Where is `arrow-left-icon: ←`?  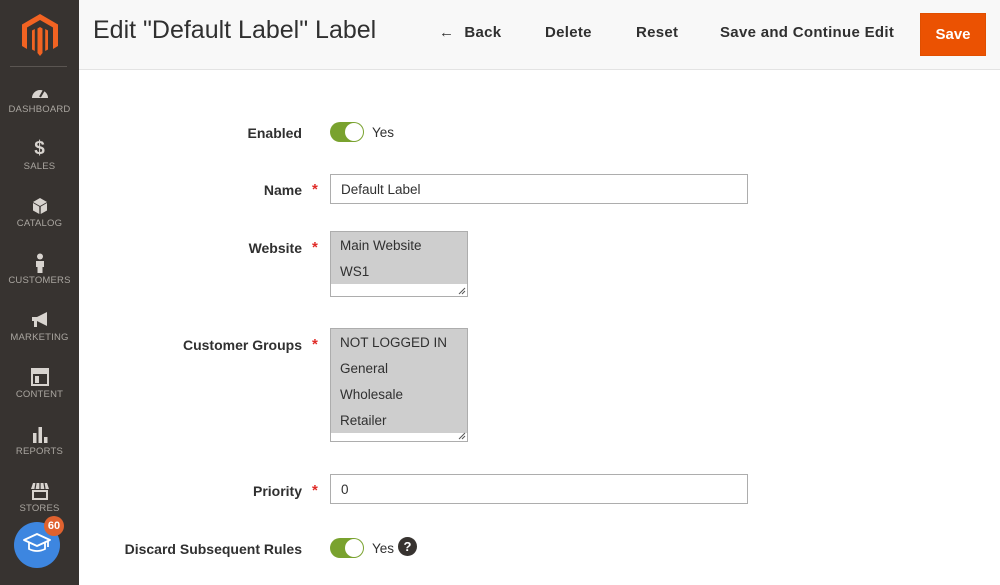
arrow-left-icon: ← is located at coordinates (447, 32).